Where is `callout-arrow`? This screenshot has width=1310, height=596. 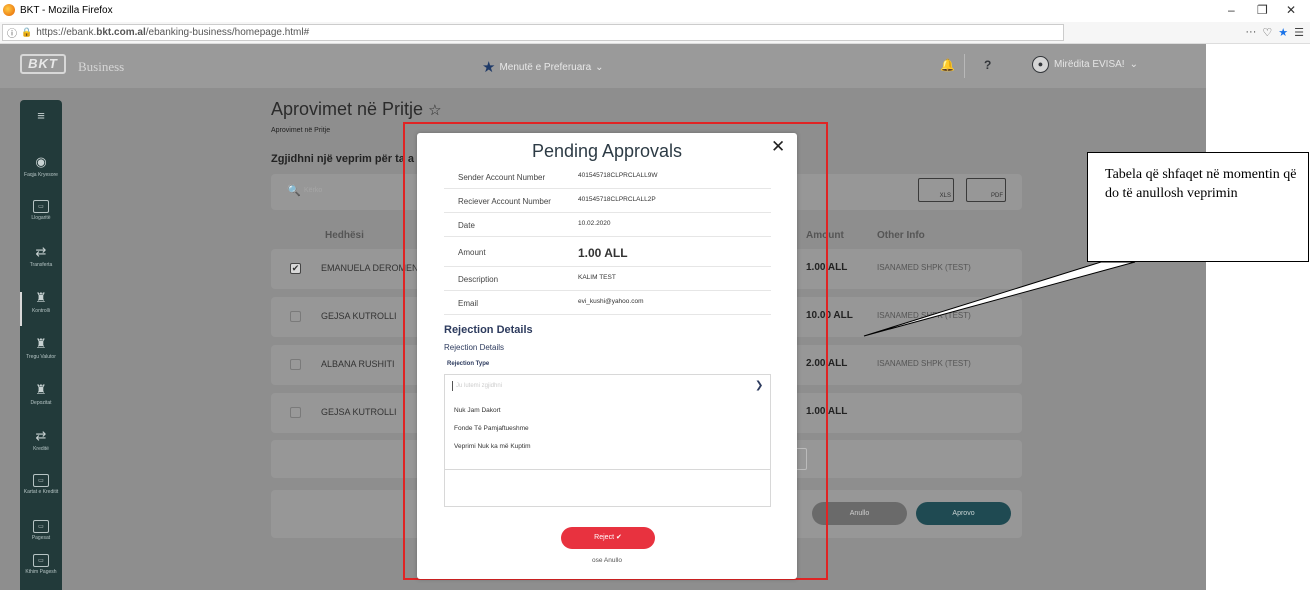
callout-arrow is located at coordinates (999, 299).